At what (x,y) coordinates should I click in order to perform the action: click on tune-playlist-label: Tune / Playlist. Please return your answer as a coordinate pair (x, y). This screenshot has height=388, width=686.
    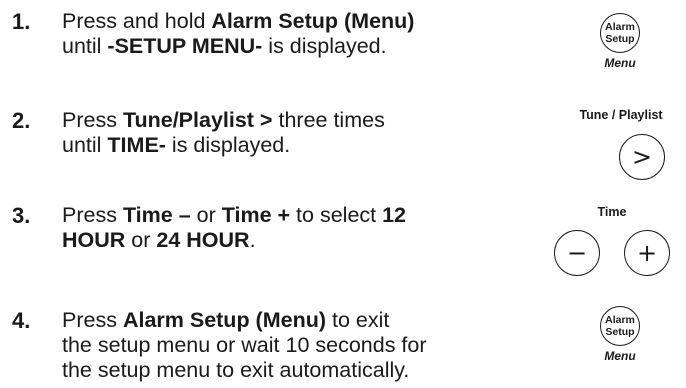
    Looking at the image, I should click on (621, 115).